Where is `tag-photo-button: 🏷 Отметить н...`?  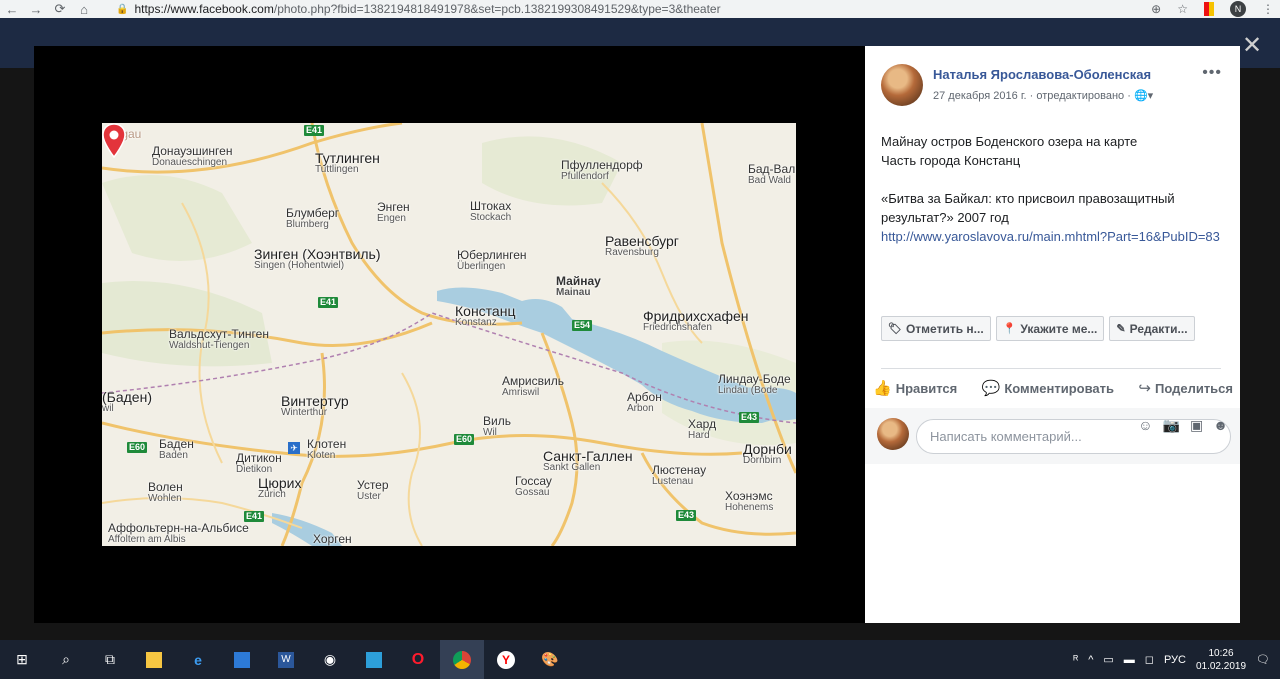
tag-photo-button: 🏷 Отметить н... is located at coordinates (936, 328).